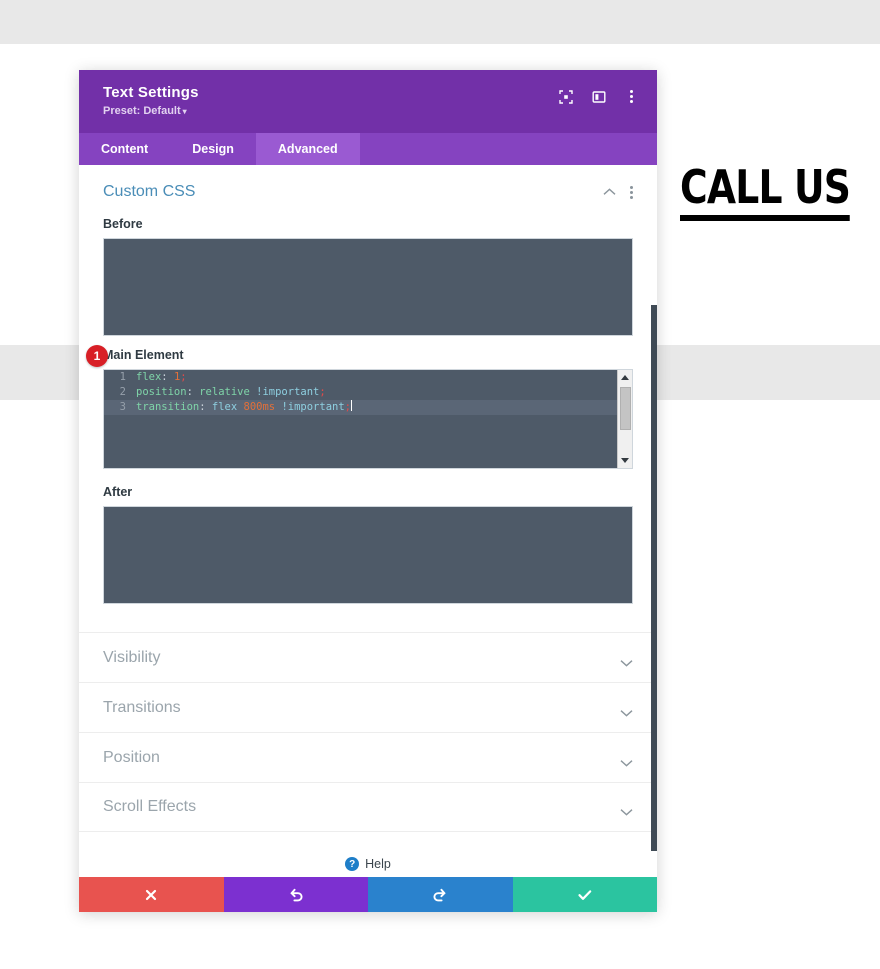 The image size is (880, 969). What do you see at coordinates (122, 392) in the screenshot?
I see `line-number: 2` at bounding box center [122, 392].